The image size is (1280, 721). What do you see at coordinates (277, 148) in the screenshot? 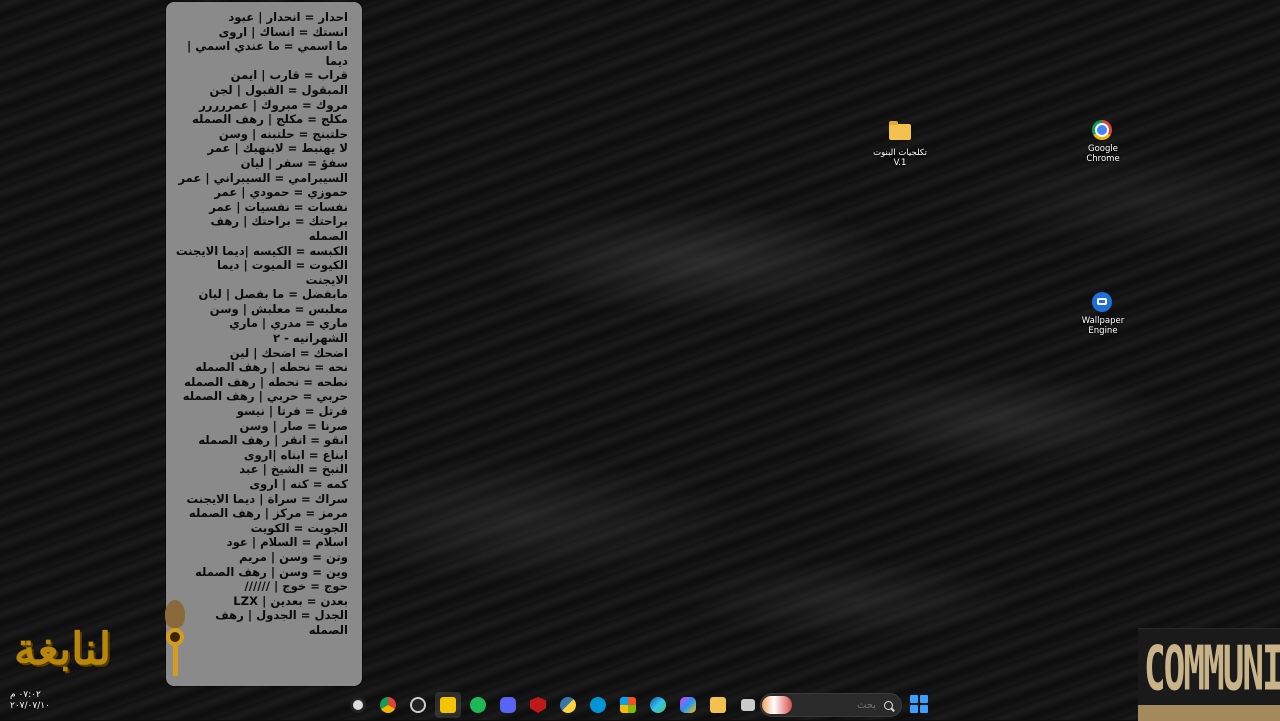
I see `sticky-note-line: لا يهنبط = لابنهبك | عمر` at bounding box center [277, 148].